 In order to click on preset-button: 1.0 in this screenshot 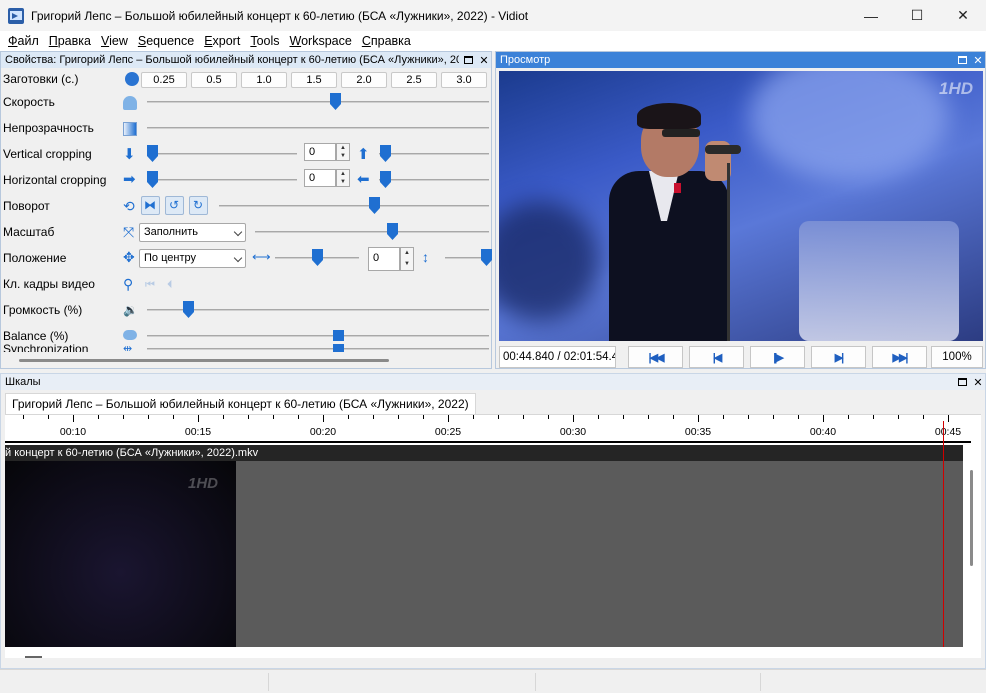, I will do `click(264, 80)`.